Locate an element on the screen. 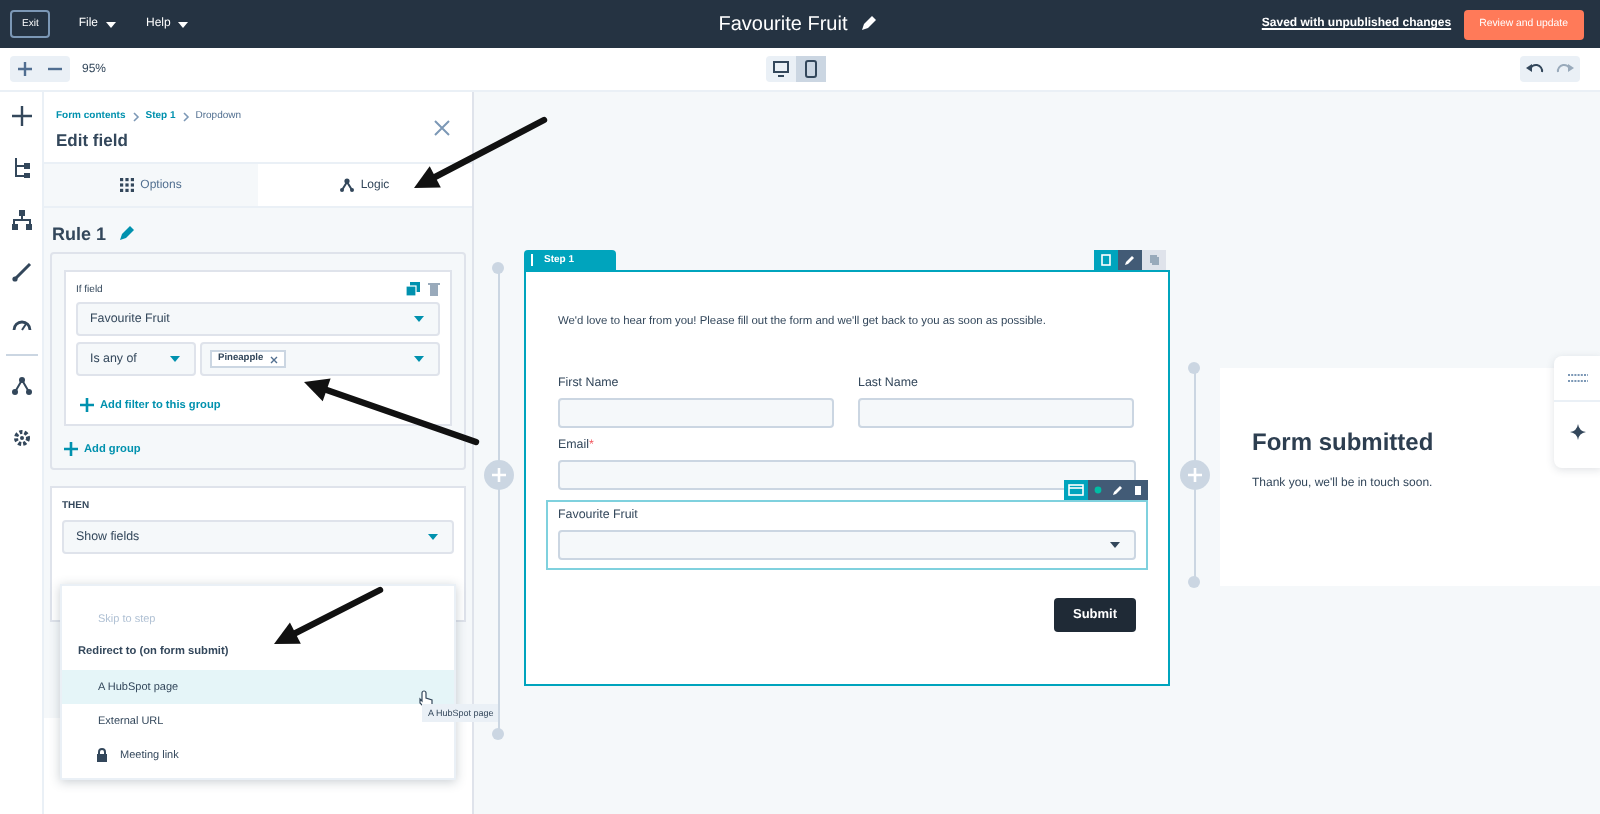  add-icon is located at coordinates (21, 116).